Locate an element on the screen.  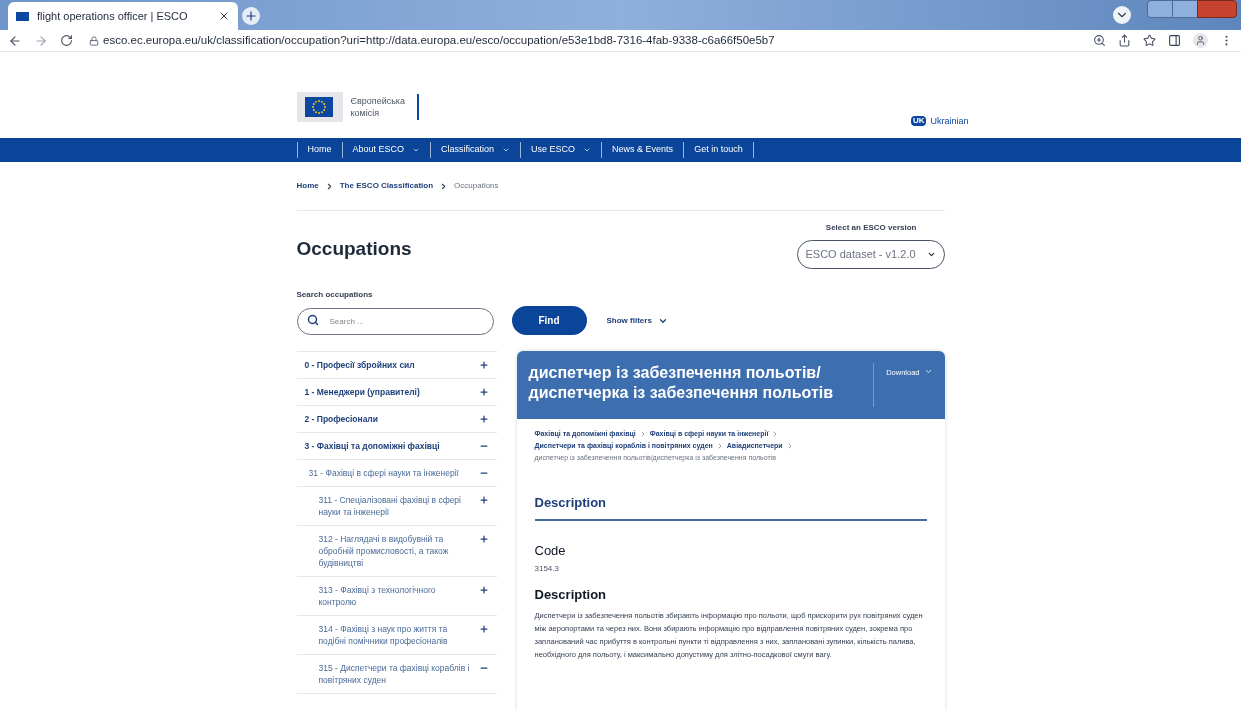
nav-link: About ESCO is located at coordinates (386, 150).